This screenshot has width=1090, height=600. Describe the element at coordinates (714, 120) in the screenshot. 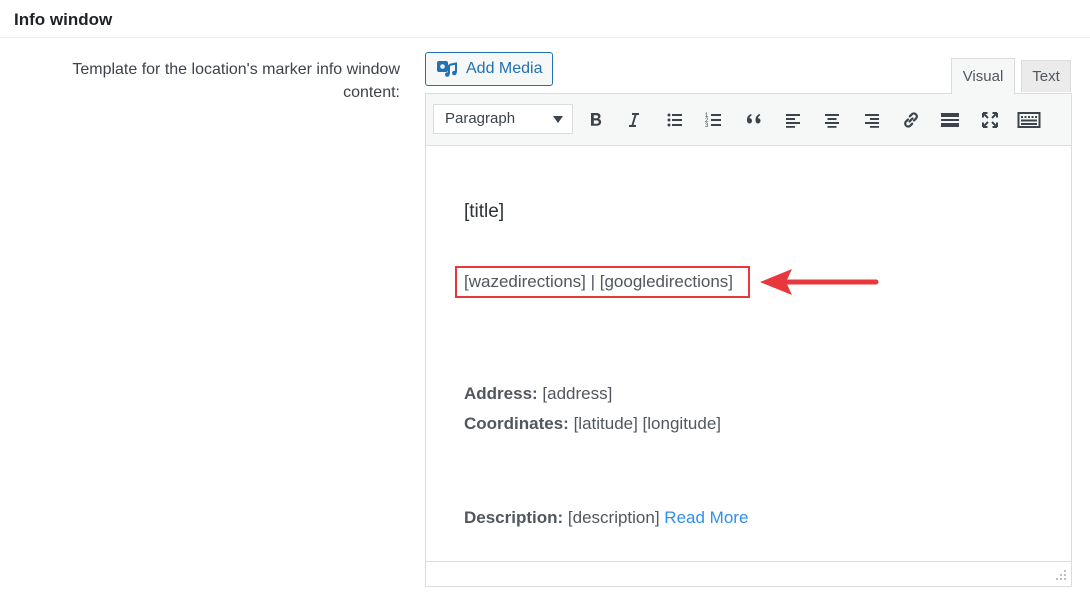

I see `numbered-list-icon: 123` at that location.